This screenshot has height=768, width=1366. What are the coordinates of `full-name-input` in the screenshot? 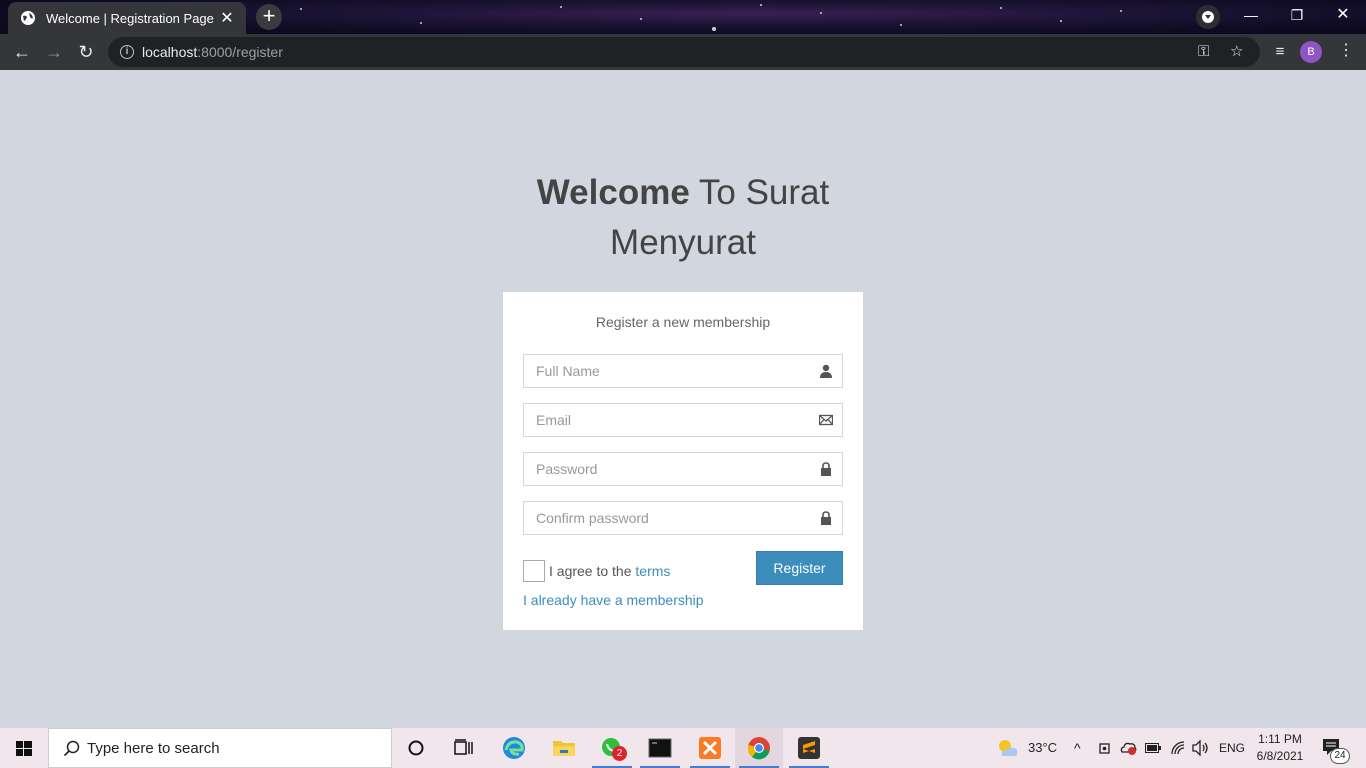 It's located at (683, 371).